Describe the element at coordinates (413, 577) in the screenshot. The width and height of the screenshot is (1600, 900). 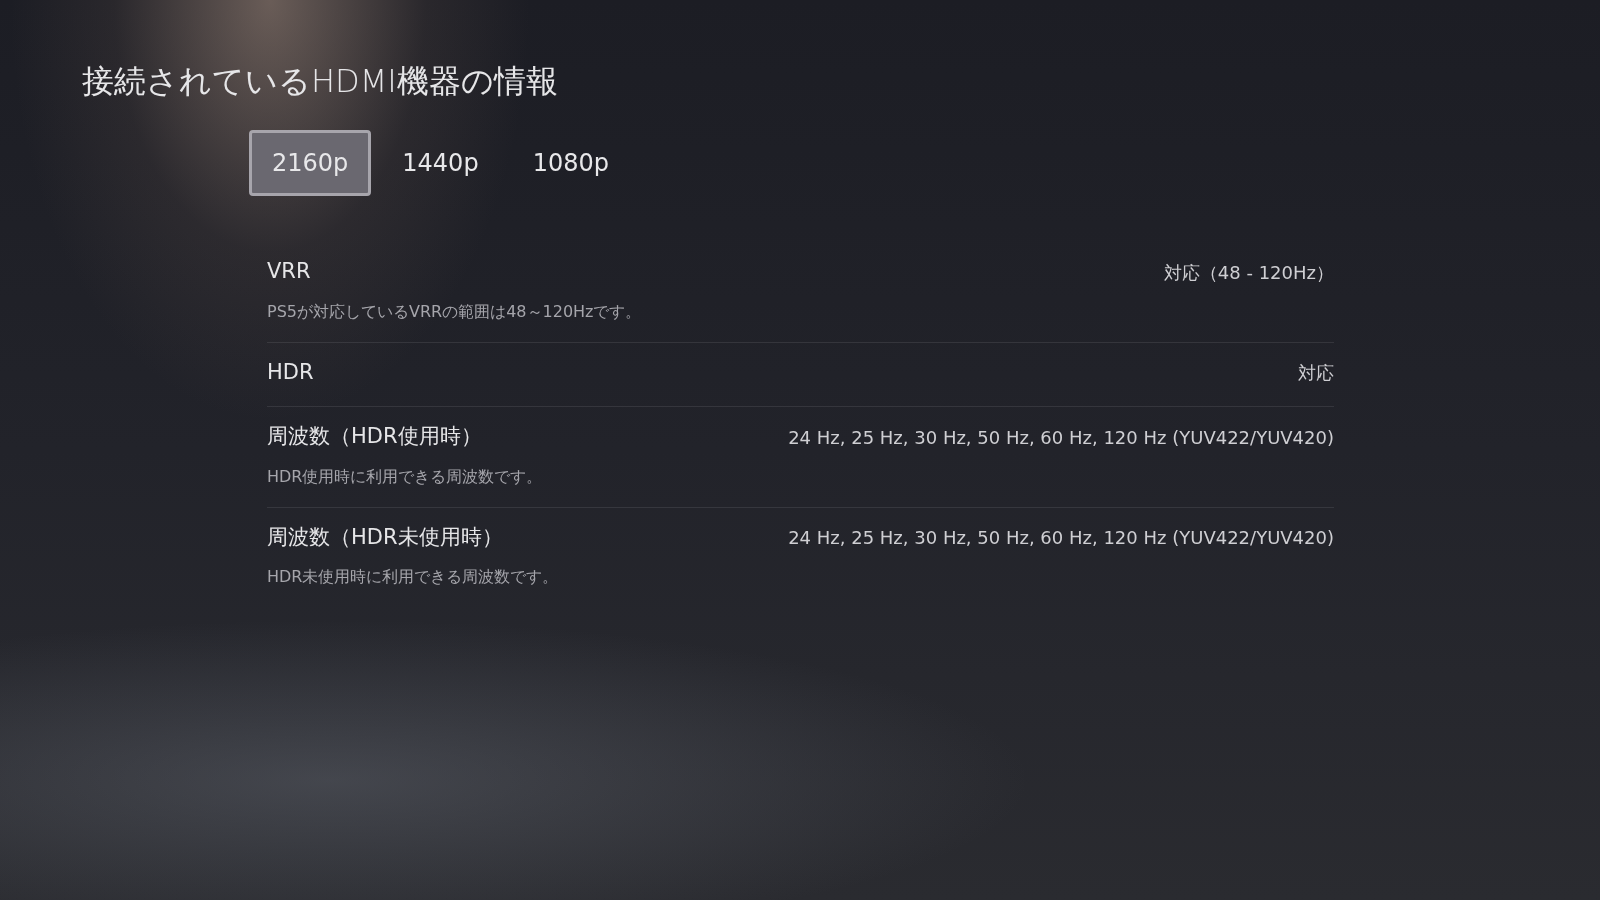
I see `setting-description: HDR未使用時に利用できる周波数です。` at that location.